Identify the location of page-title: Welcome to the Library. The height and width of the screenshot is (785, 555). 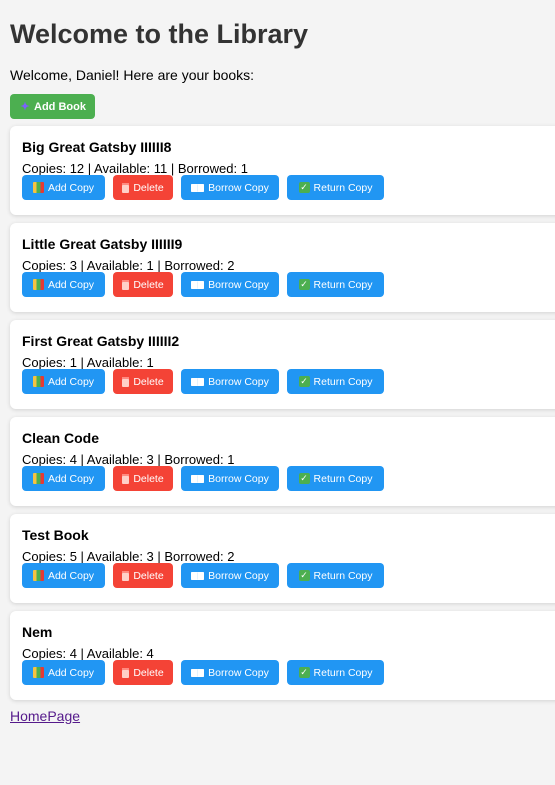
(159, 34).